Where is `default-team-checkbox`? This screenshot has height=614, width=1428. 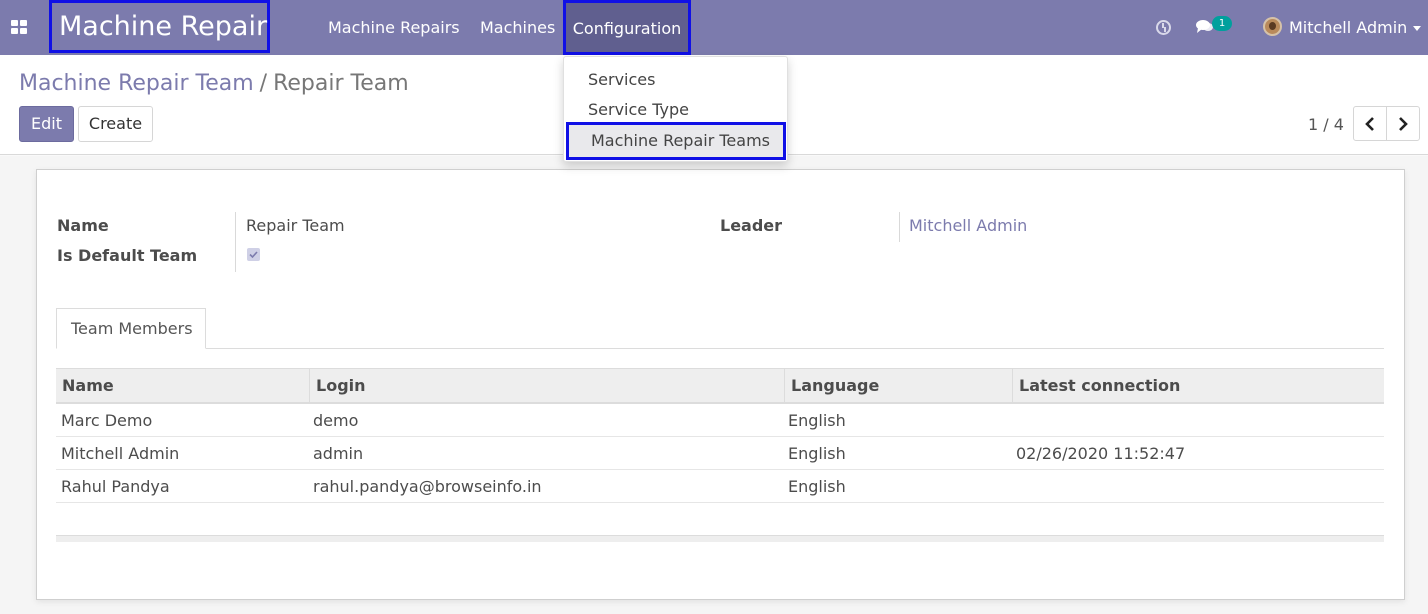
default-team-checkbox is located at coordinates (253, 254).